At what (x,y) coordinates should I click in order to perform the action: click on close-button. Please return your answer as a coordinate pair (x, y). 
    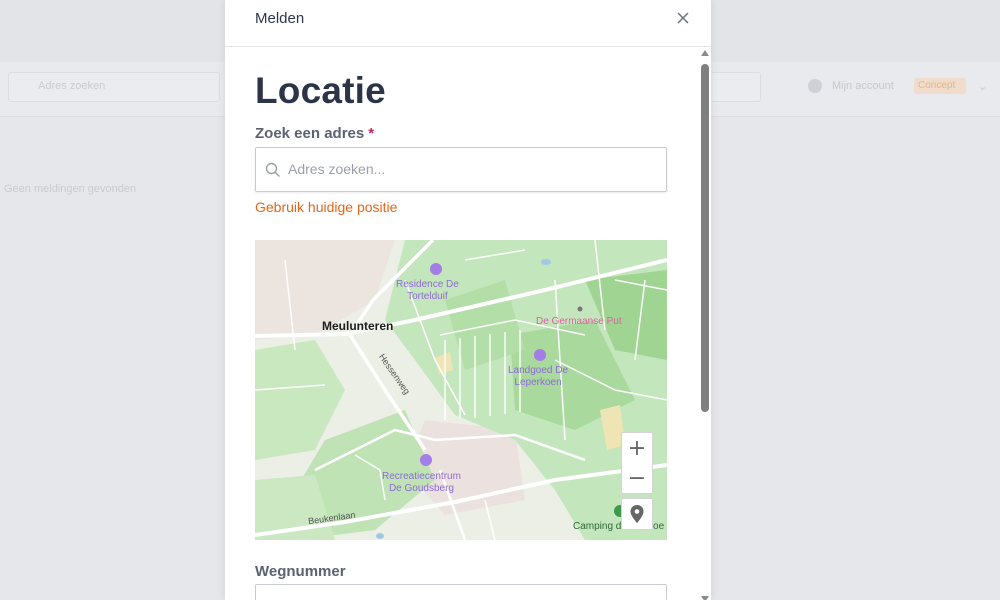
    Looking at the image, I should click on (683, 18).